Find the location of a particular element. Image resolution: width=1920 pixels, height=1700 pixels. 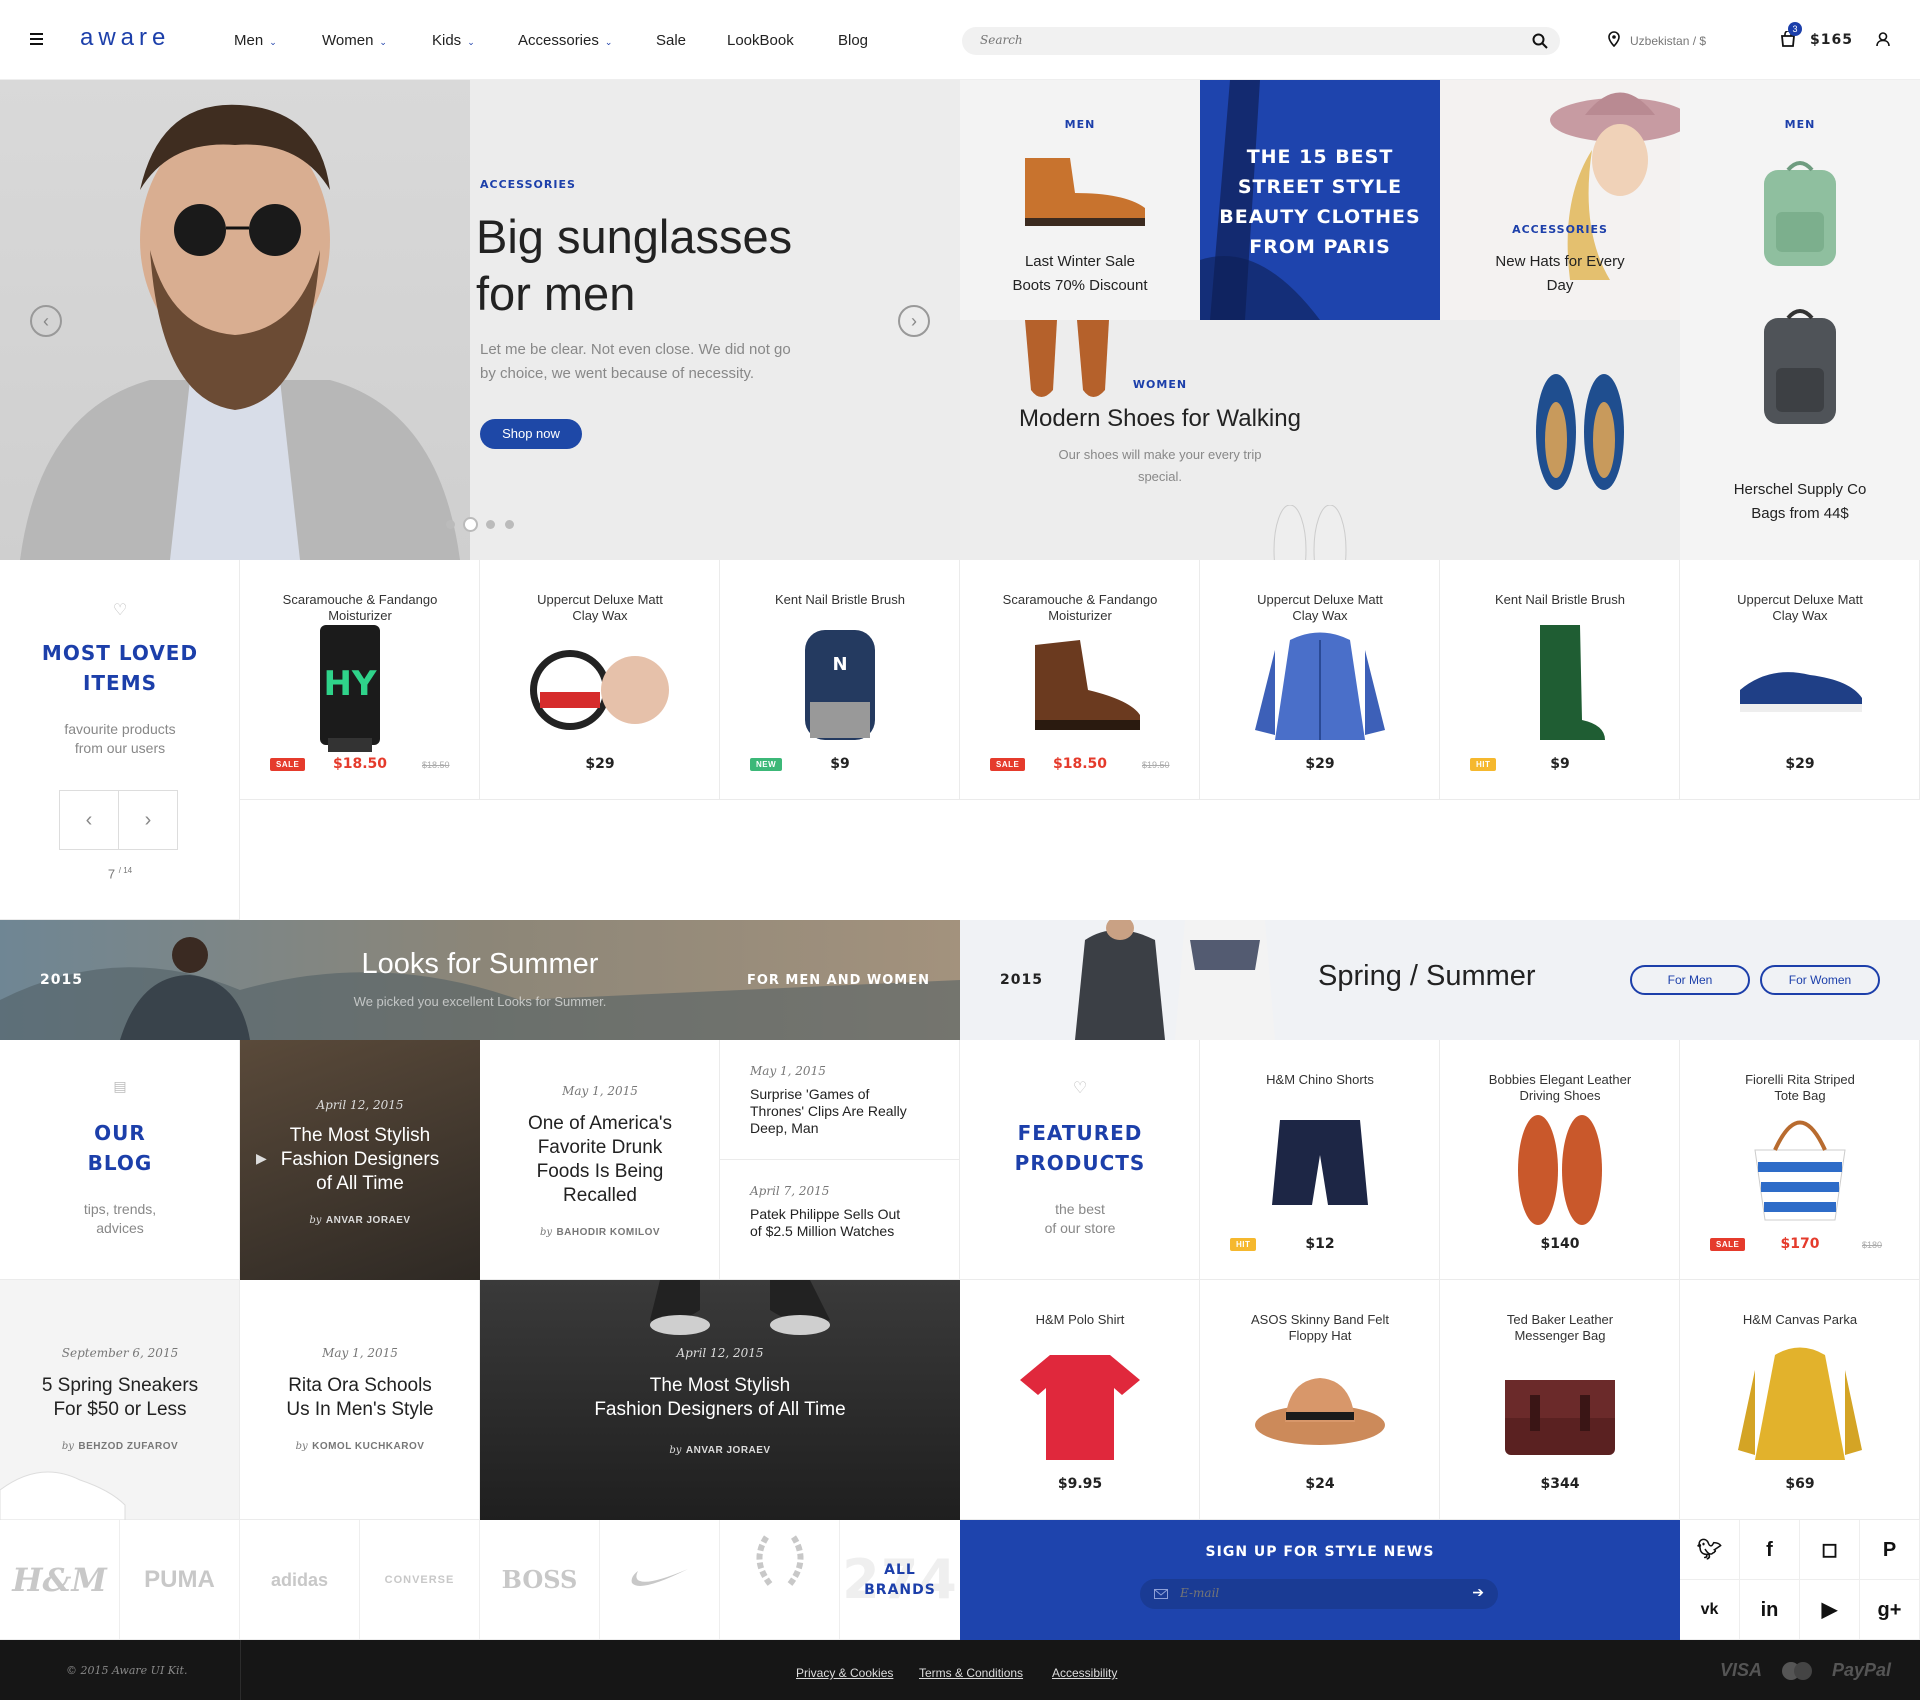

all-brands-link: 274 ALL BRANDS is located at coordinates (900, 1580).